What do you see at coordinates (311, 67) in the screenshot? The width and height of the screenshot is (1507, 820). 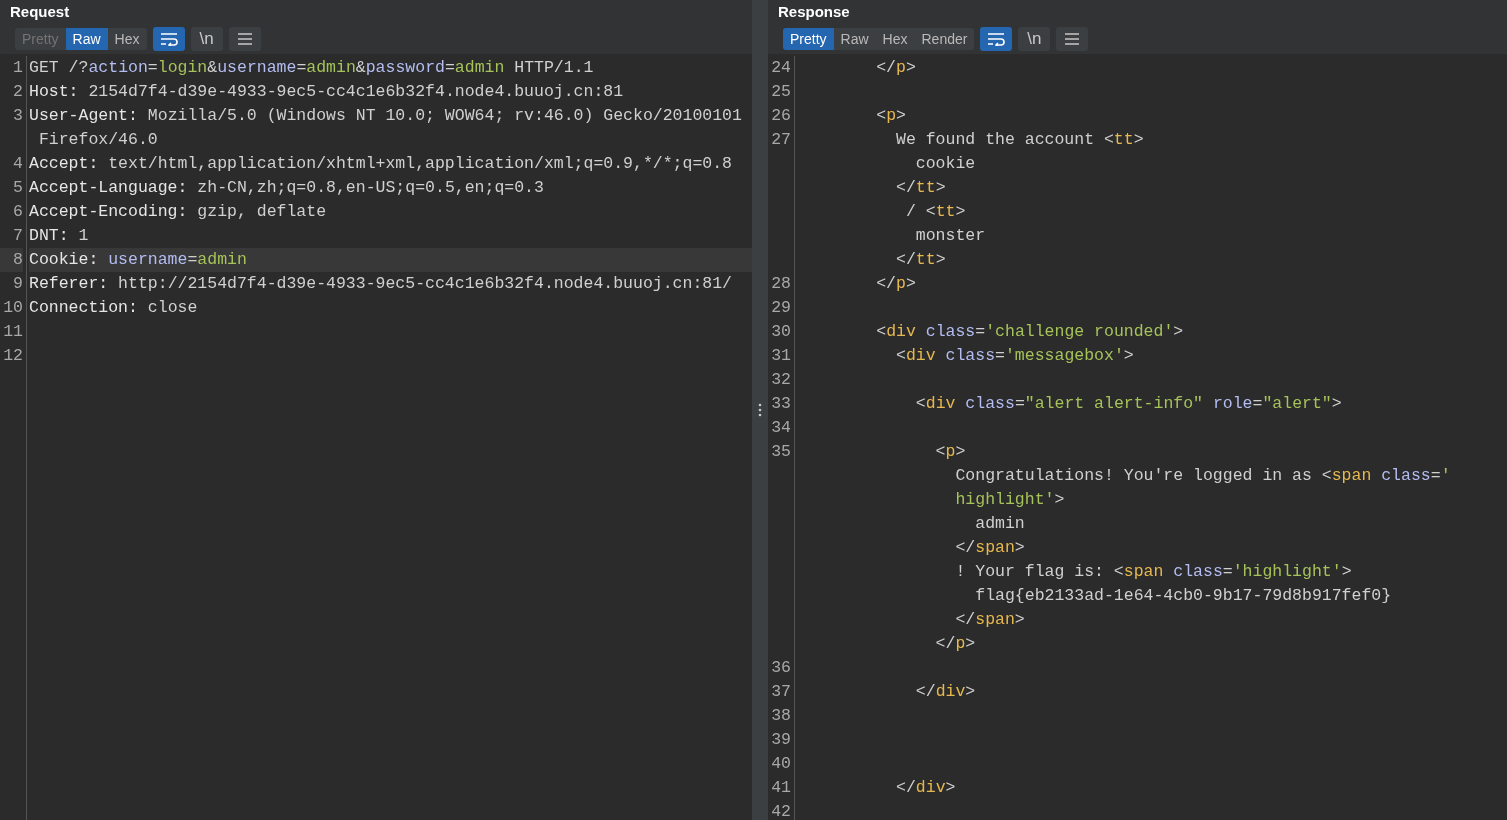 I see `code-line: GET /?action=login&username=admin&password=admin HTTP/1.1` at bounding box center [311, 67].